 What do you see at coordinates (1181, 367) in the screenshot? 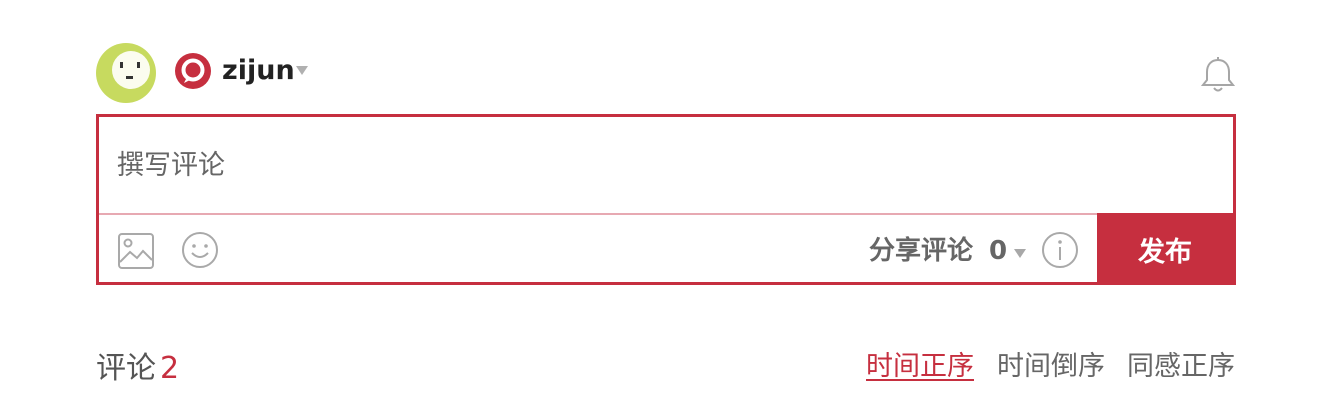
I see `sort-tab-agree-asc: 同感正序` at bounding box center [1181, 367].